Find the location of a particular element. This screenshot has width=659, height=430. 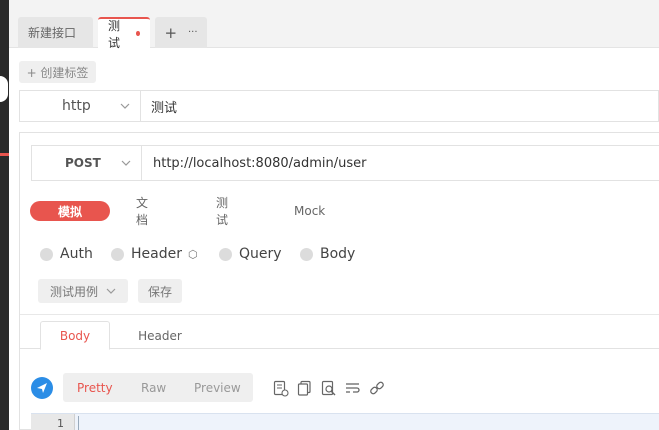

search-doc-icon is located at coordinates (329, 388).